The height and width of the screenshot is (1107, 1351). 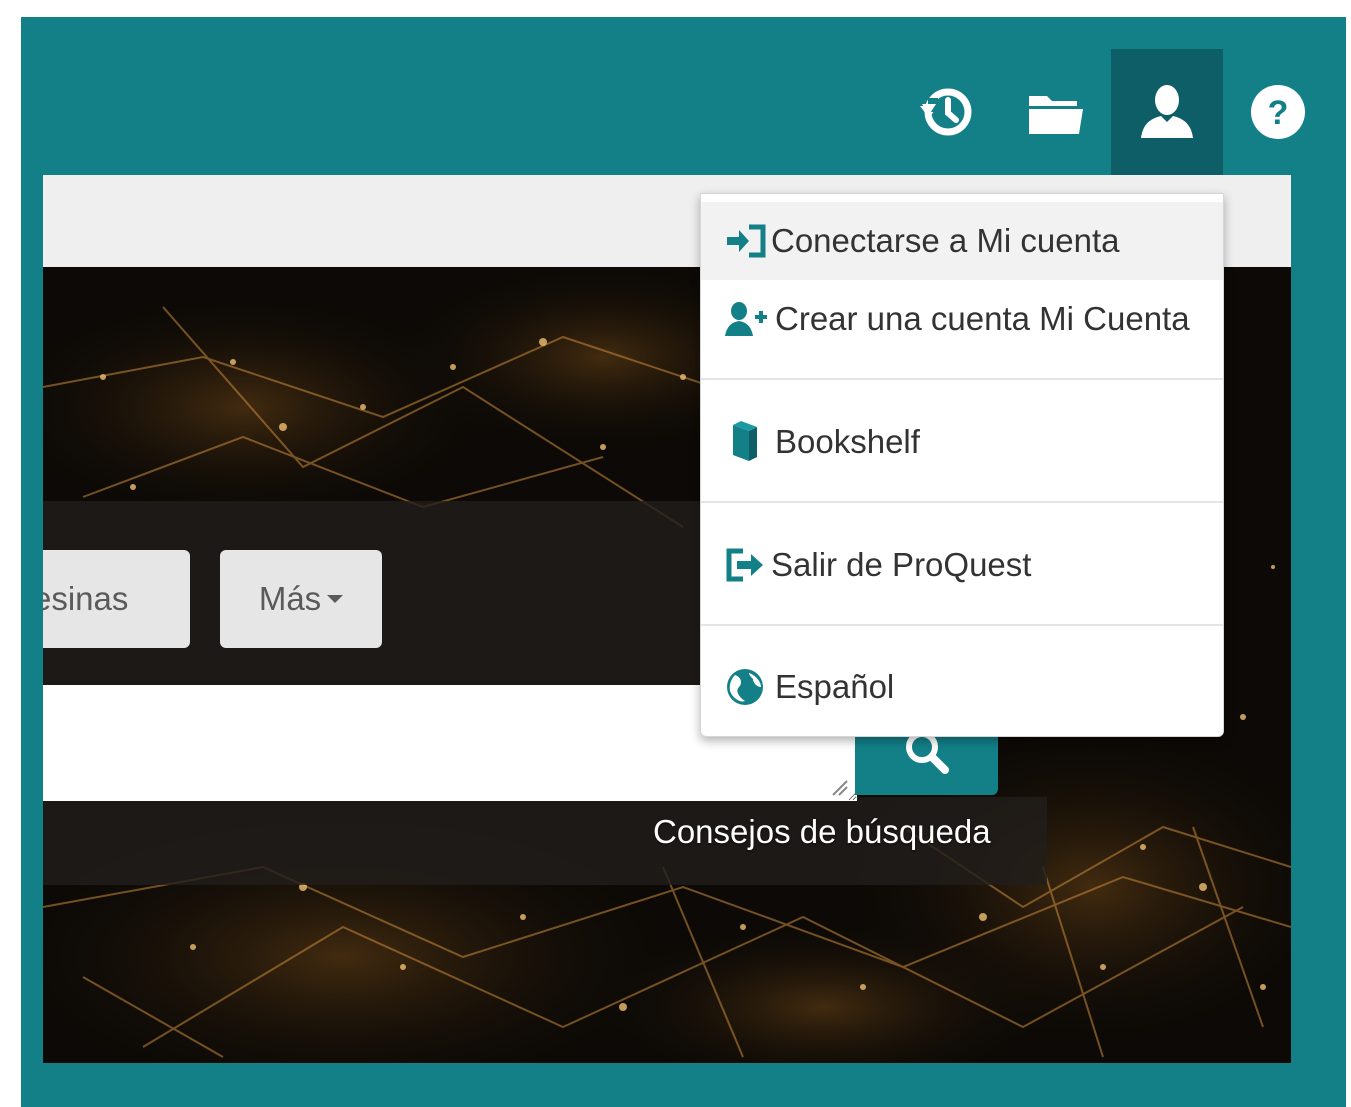 I want to click on my-account-button, so click(x=1167, y=112).